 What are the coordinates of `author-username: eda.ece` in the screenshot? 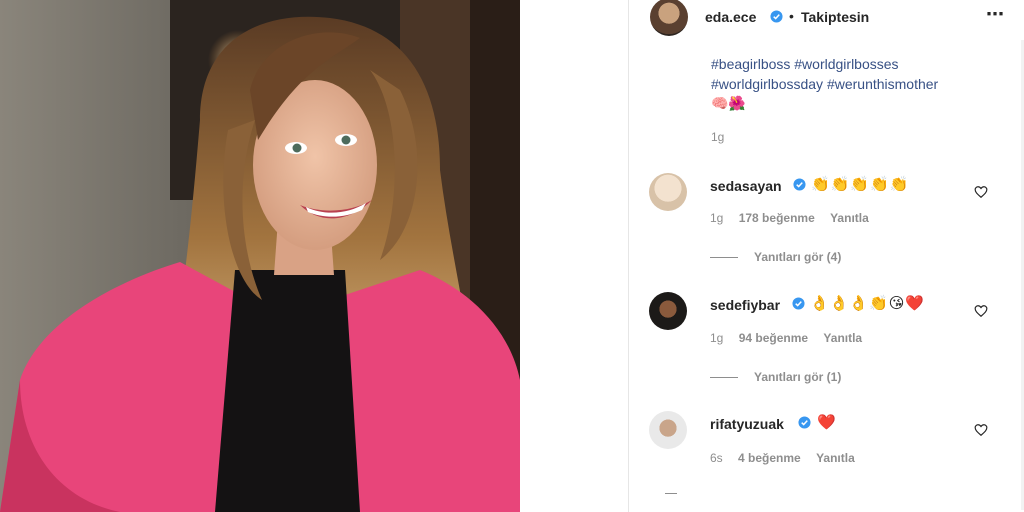 It's located at (730, 17).